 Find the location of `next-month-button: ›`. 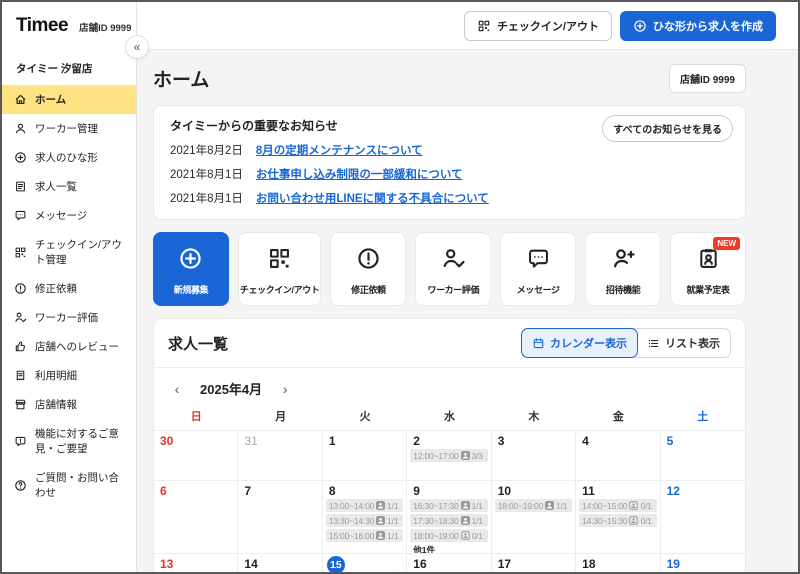

next-month-button: › is located at coordinates (285, 389).